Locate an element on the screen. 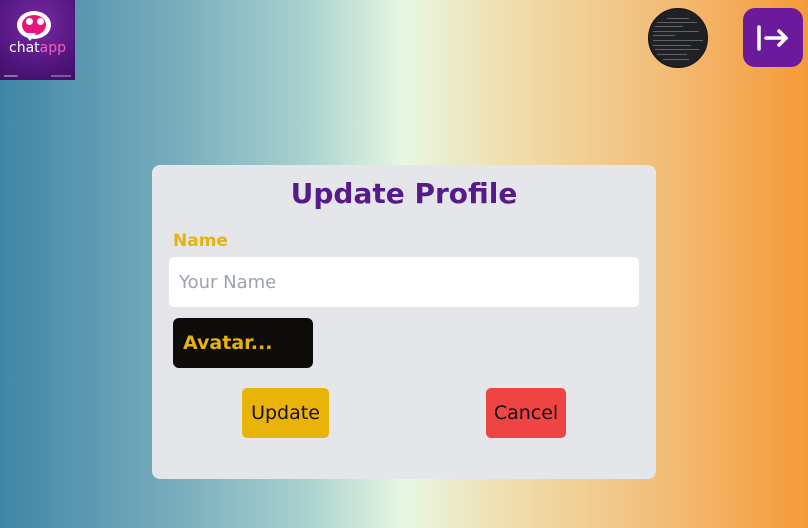 The height and width of the screenshot is (528, 808). update-button: Update is located at coordinates (285, 413).